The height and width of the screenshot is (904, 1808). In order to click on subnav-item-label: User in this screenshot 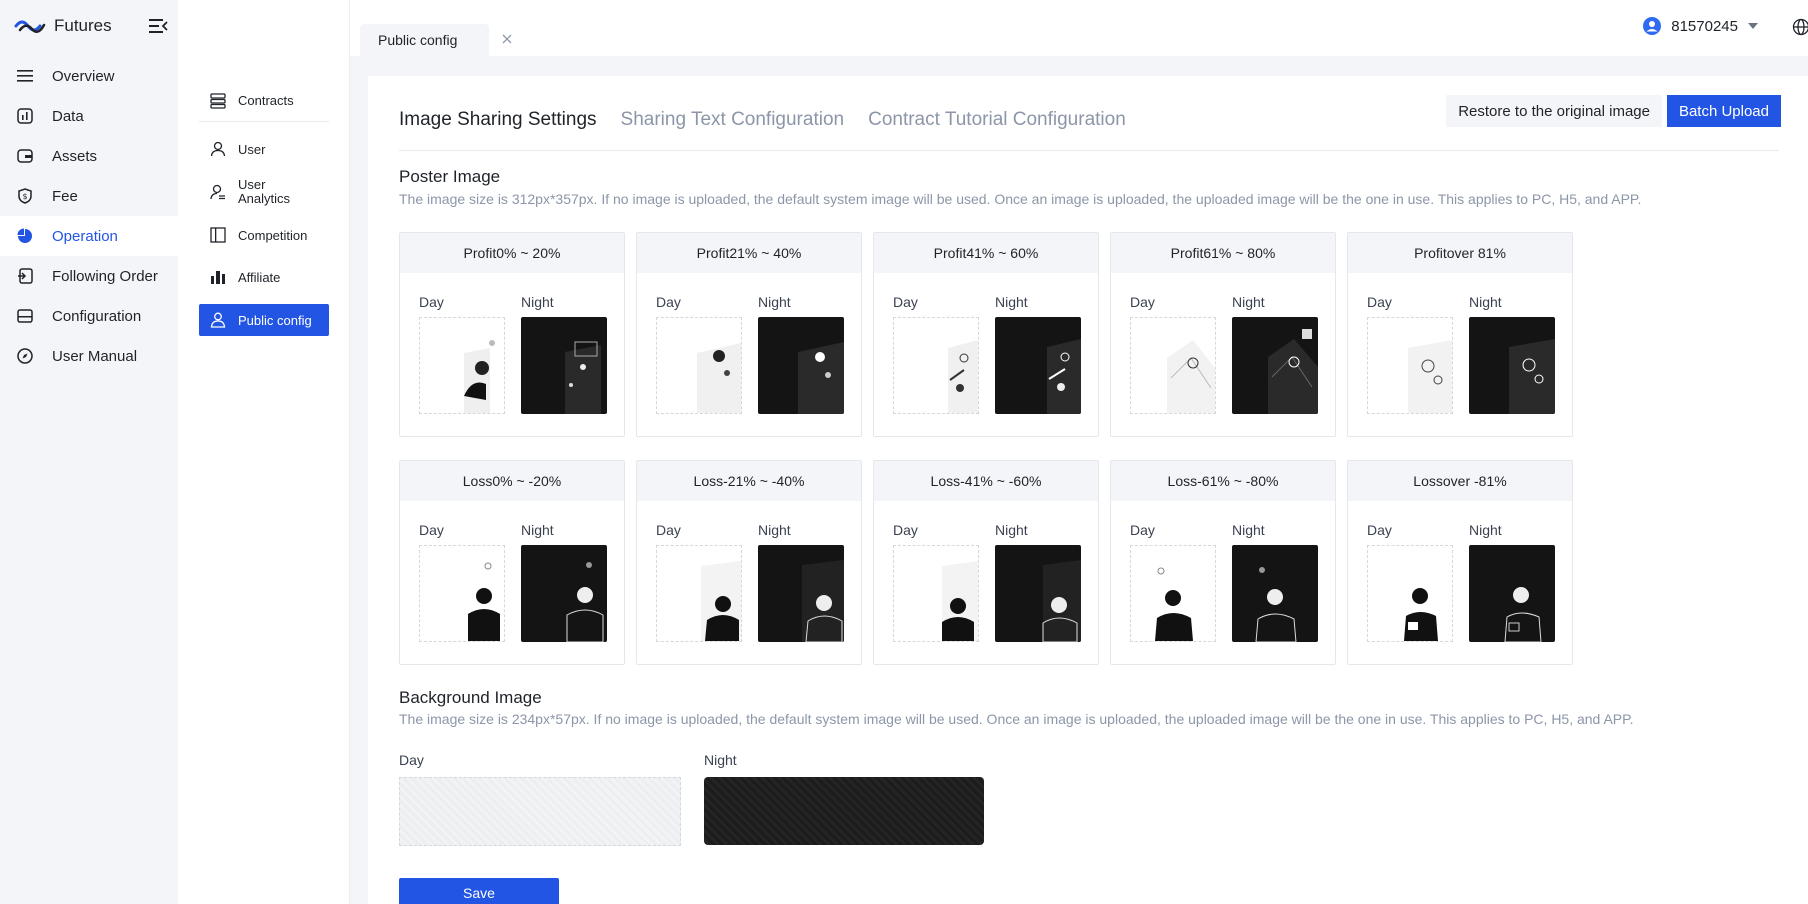, I will do `click(252, 149)`.